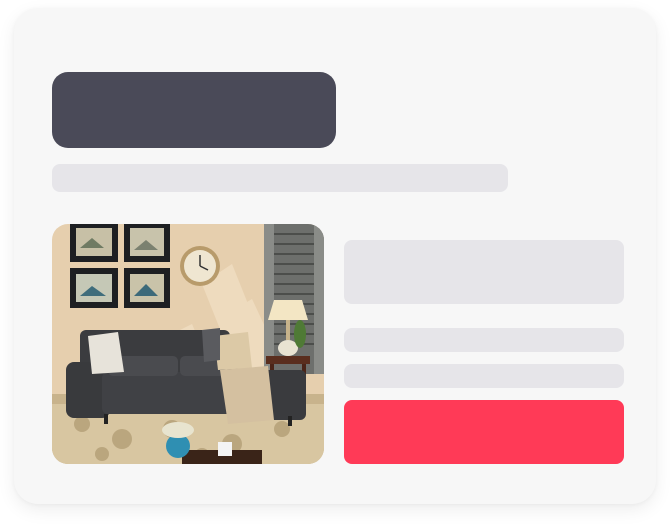 Image resolution: width=672 pixels, height=528 pixels. What do you see at coordinates (484, 432) in the screenshot?
I see `call-to-action-button` at bounding box center [484, 432].